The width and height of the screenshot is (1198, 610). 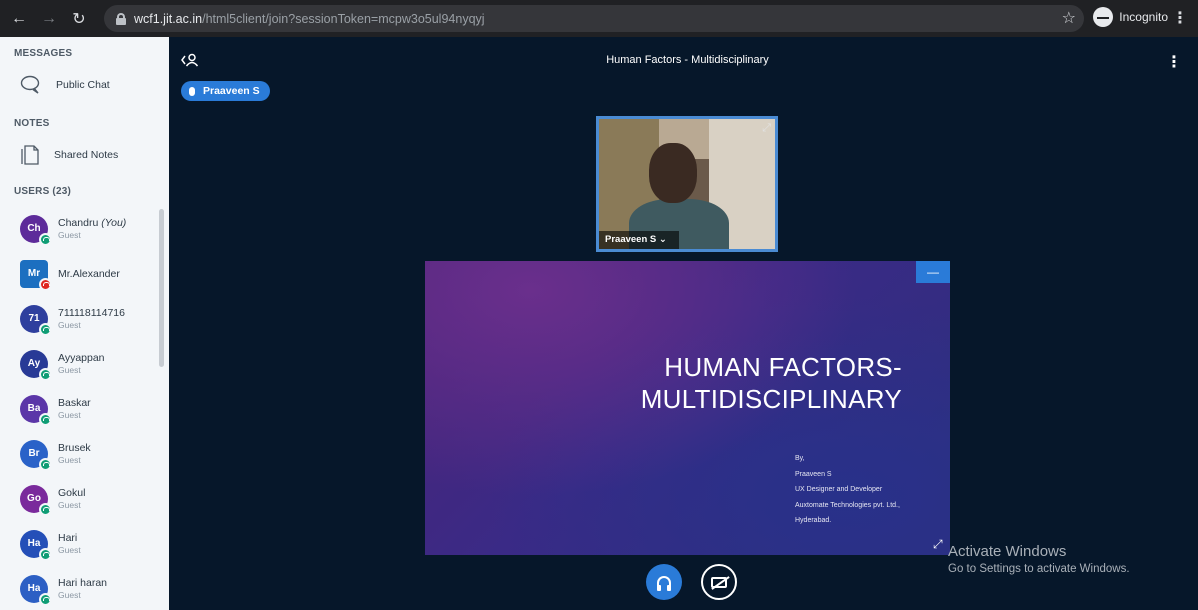 I want to click on incognito-label: Incognito, so click(x=1143, y=17).